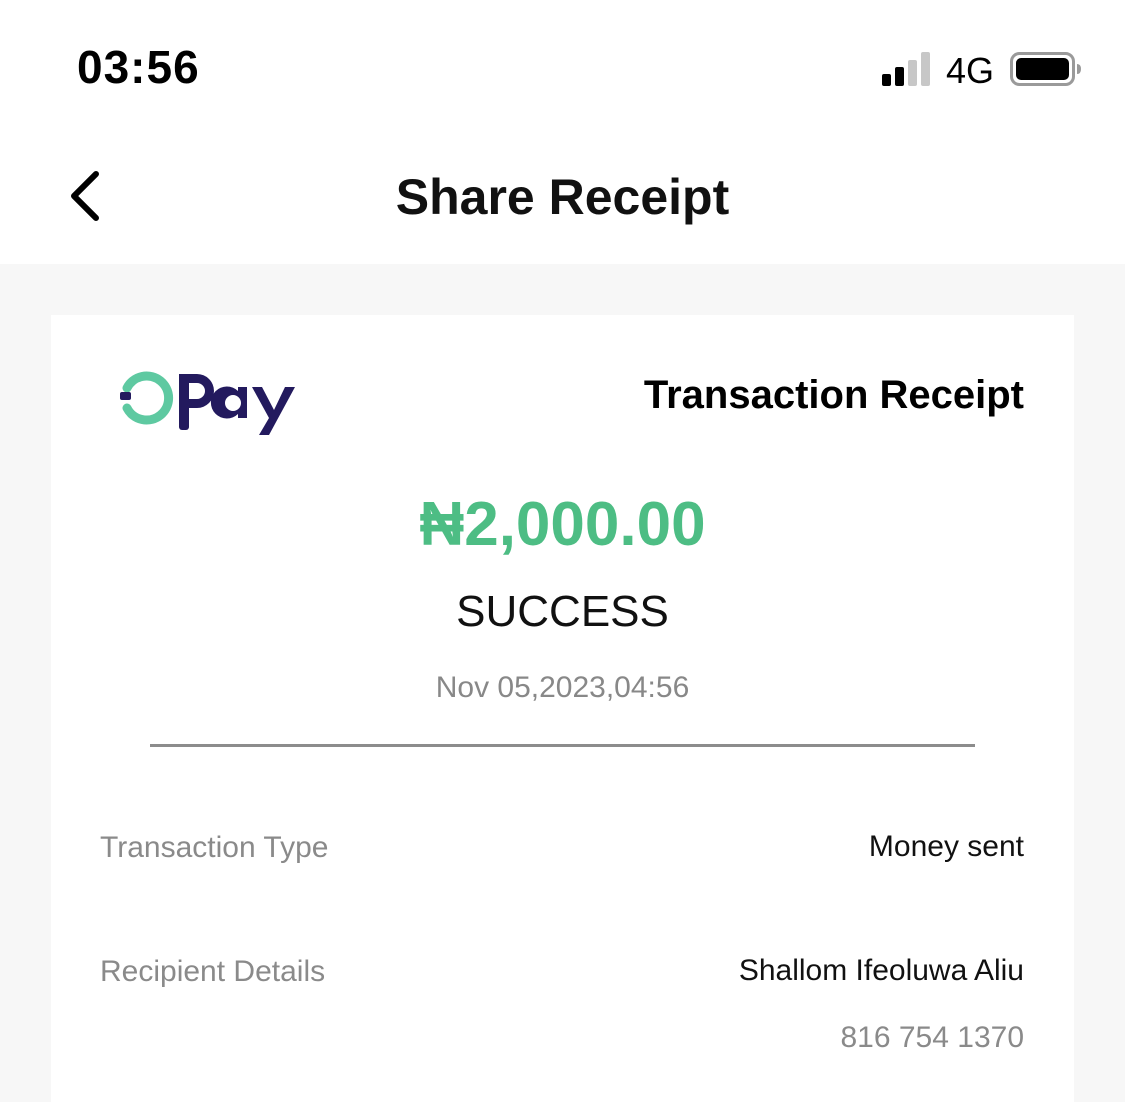  Describe the element at coordinates (562, 745) in the screenshot. I see `divider` at that location.